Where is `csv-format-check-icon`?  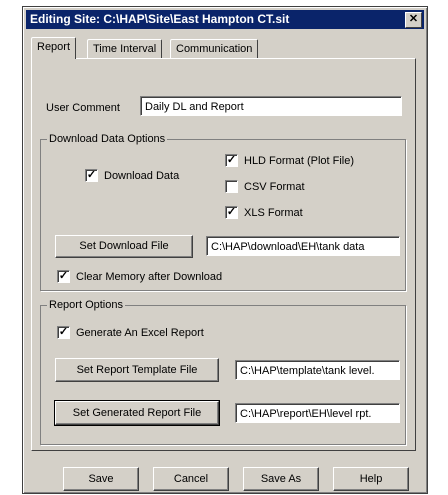 csv-format-check-icon is located at coordinates (231, 186).